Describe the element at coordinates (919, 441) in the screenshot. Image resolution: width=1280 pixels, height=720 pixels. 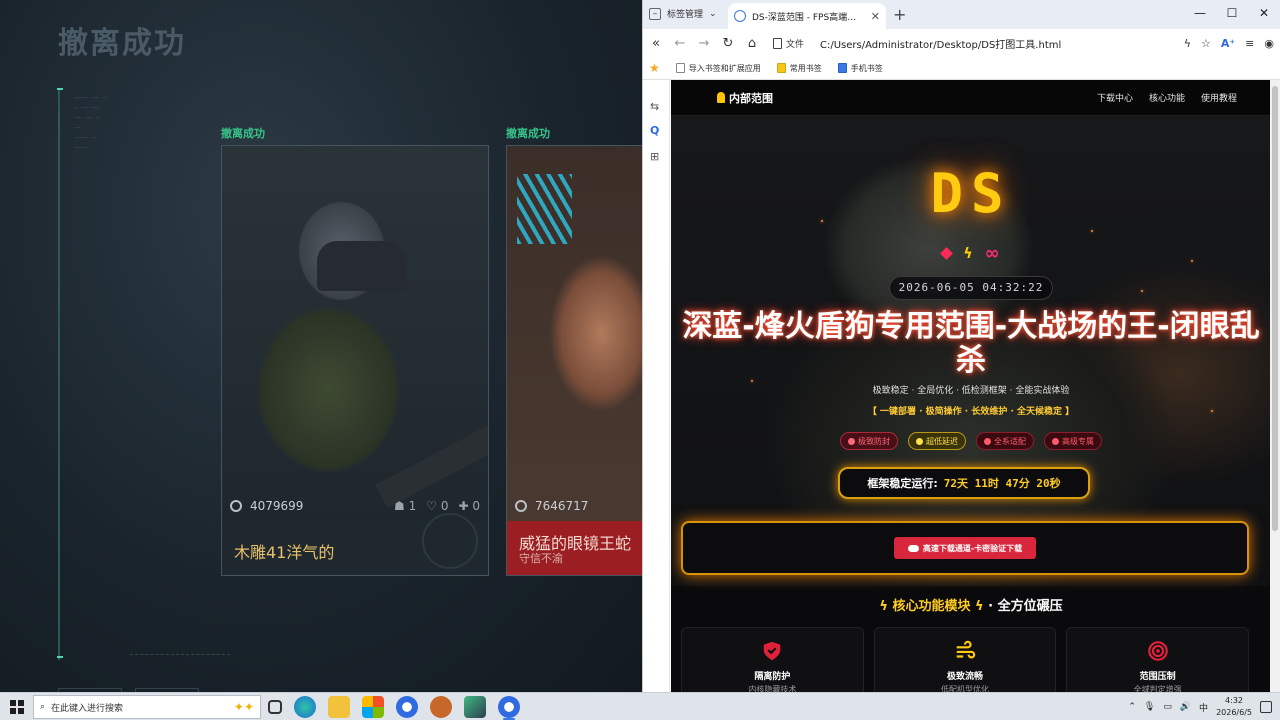
I see `lightning-icon` at that location.